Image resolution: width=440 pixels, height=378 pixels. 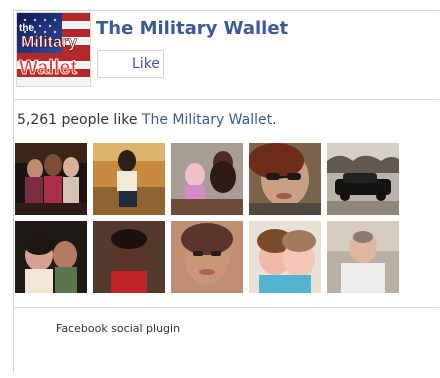 I want to click on like-summary-count: 5,261 people like, so click(x=79, y=120).